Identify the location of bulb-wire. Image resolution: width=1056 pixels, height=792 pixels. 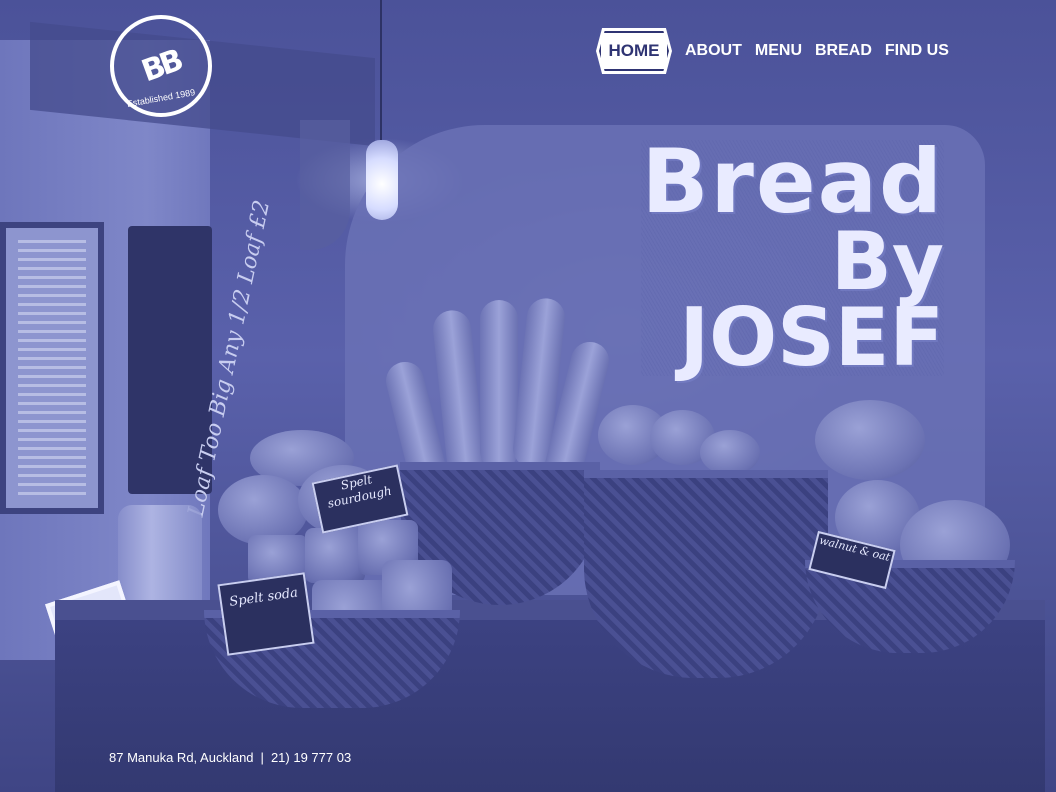
(381, 70).